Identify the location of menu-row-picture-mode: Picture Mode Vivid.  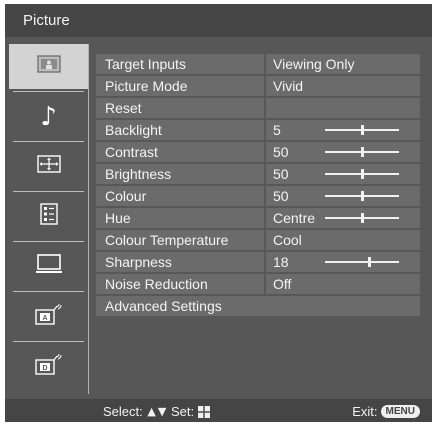
(258, 86).